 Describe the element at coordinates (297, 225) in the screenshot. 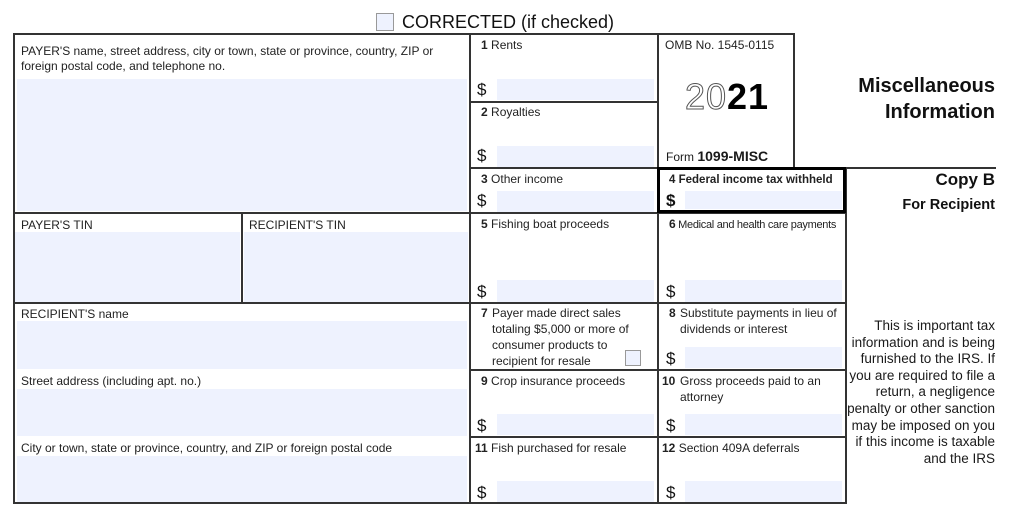

I see `recipient-tin-label: RECIPIENT'S TIN` at that location.